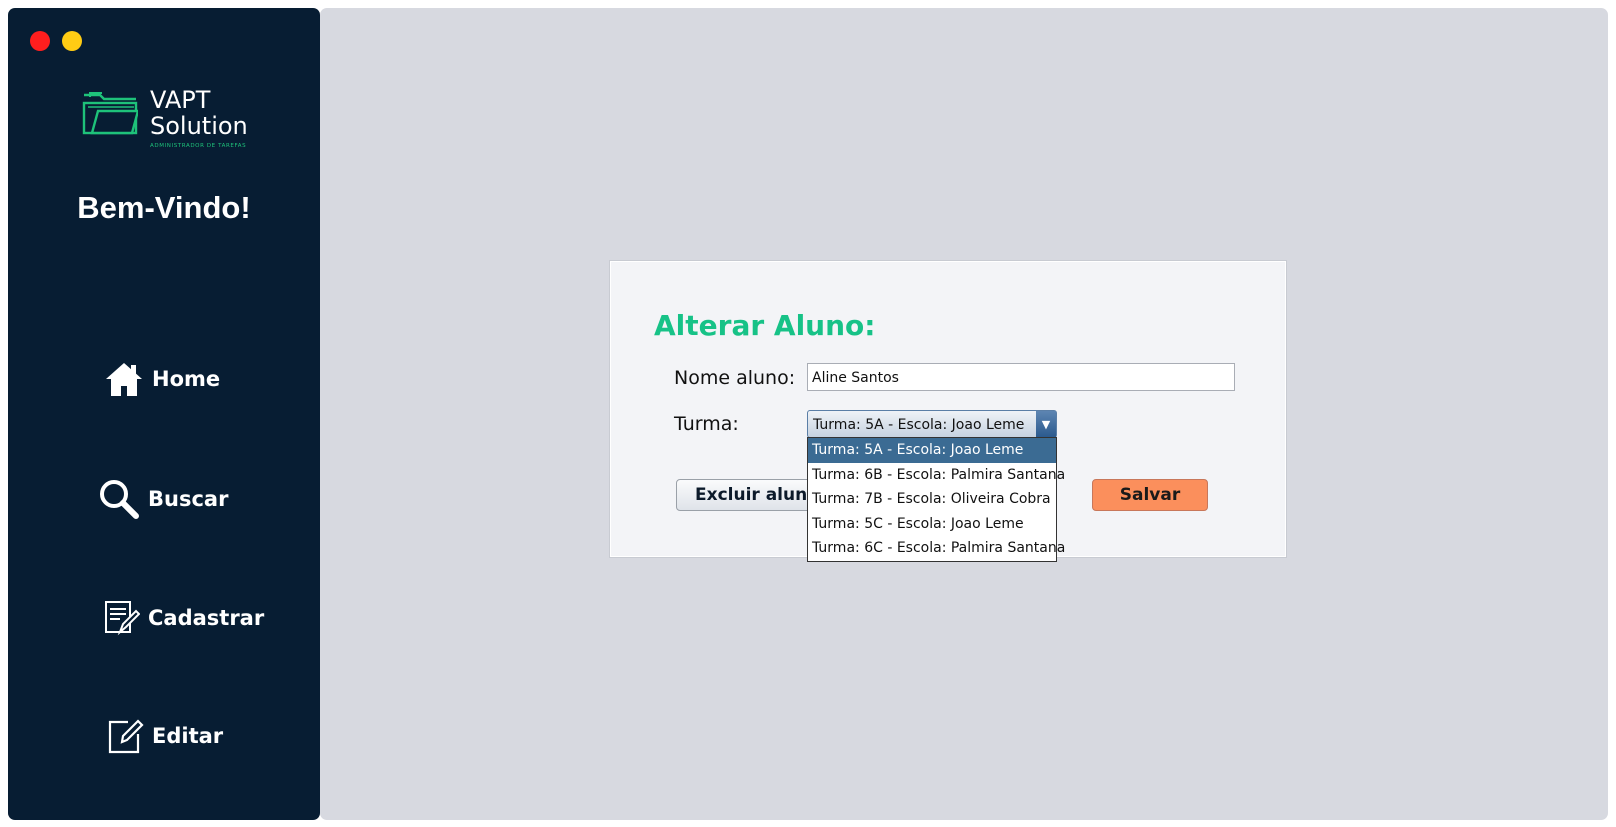  What do you see at coordinates (919, 425) in the screenshot?
I see `turma-selected-value: Turma: 5A - Escola: Joao Leme` at bounding box center [919, 425].